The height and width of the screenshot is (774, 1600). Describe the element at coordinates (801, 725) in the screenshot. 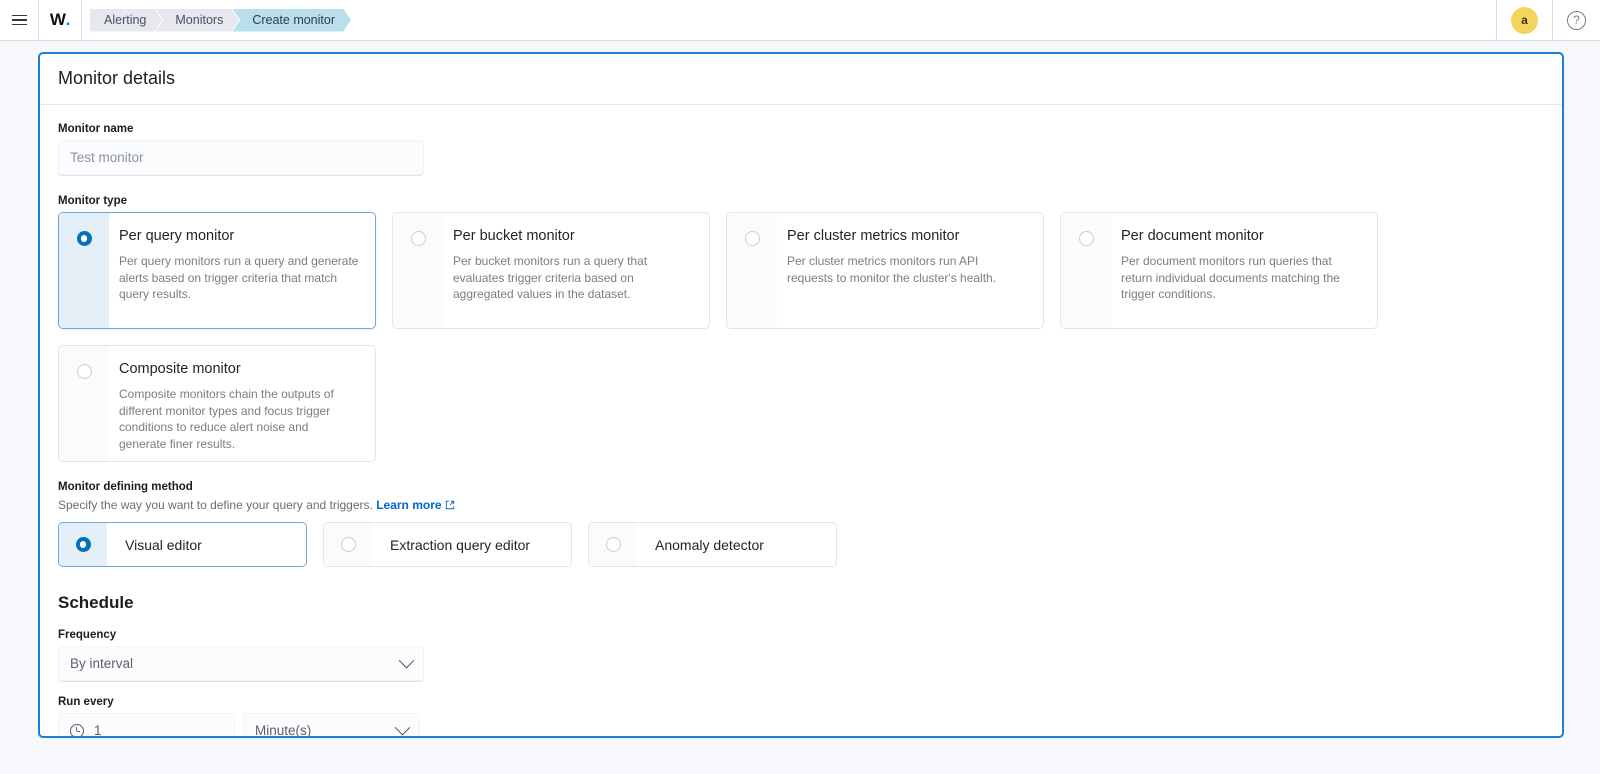

I see `run-every-row: 1 Minute(s)` at that location.